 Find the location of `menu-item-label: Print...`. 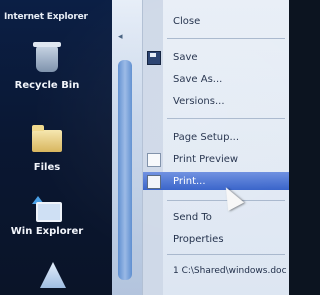

menu-item-label: Print... is located at coordinates (189, 181).